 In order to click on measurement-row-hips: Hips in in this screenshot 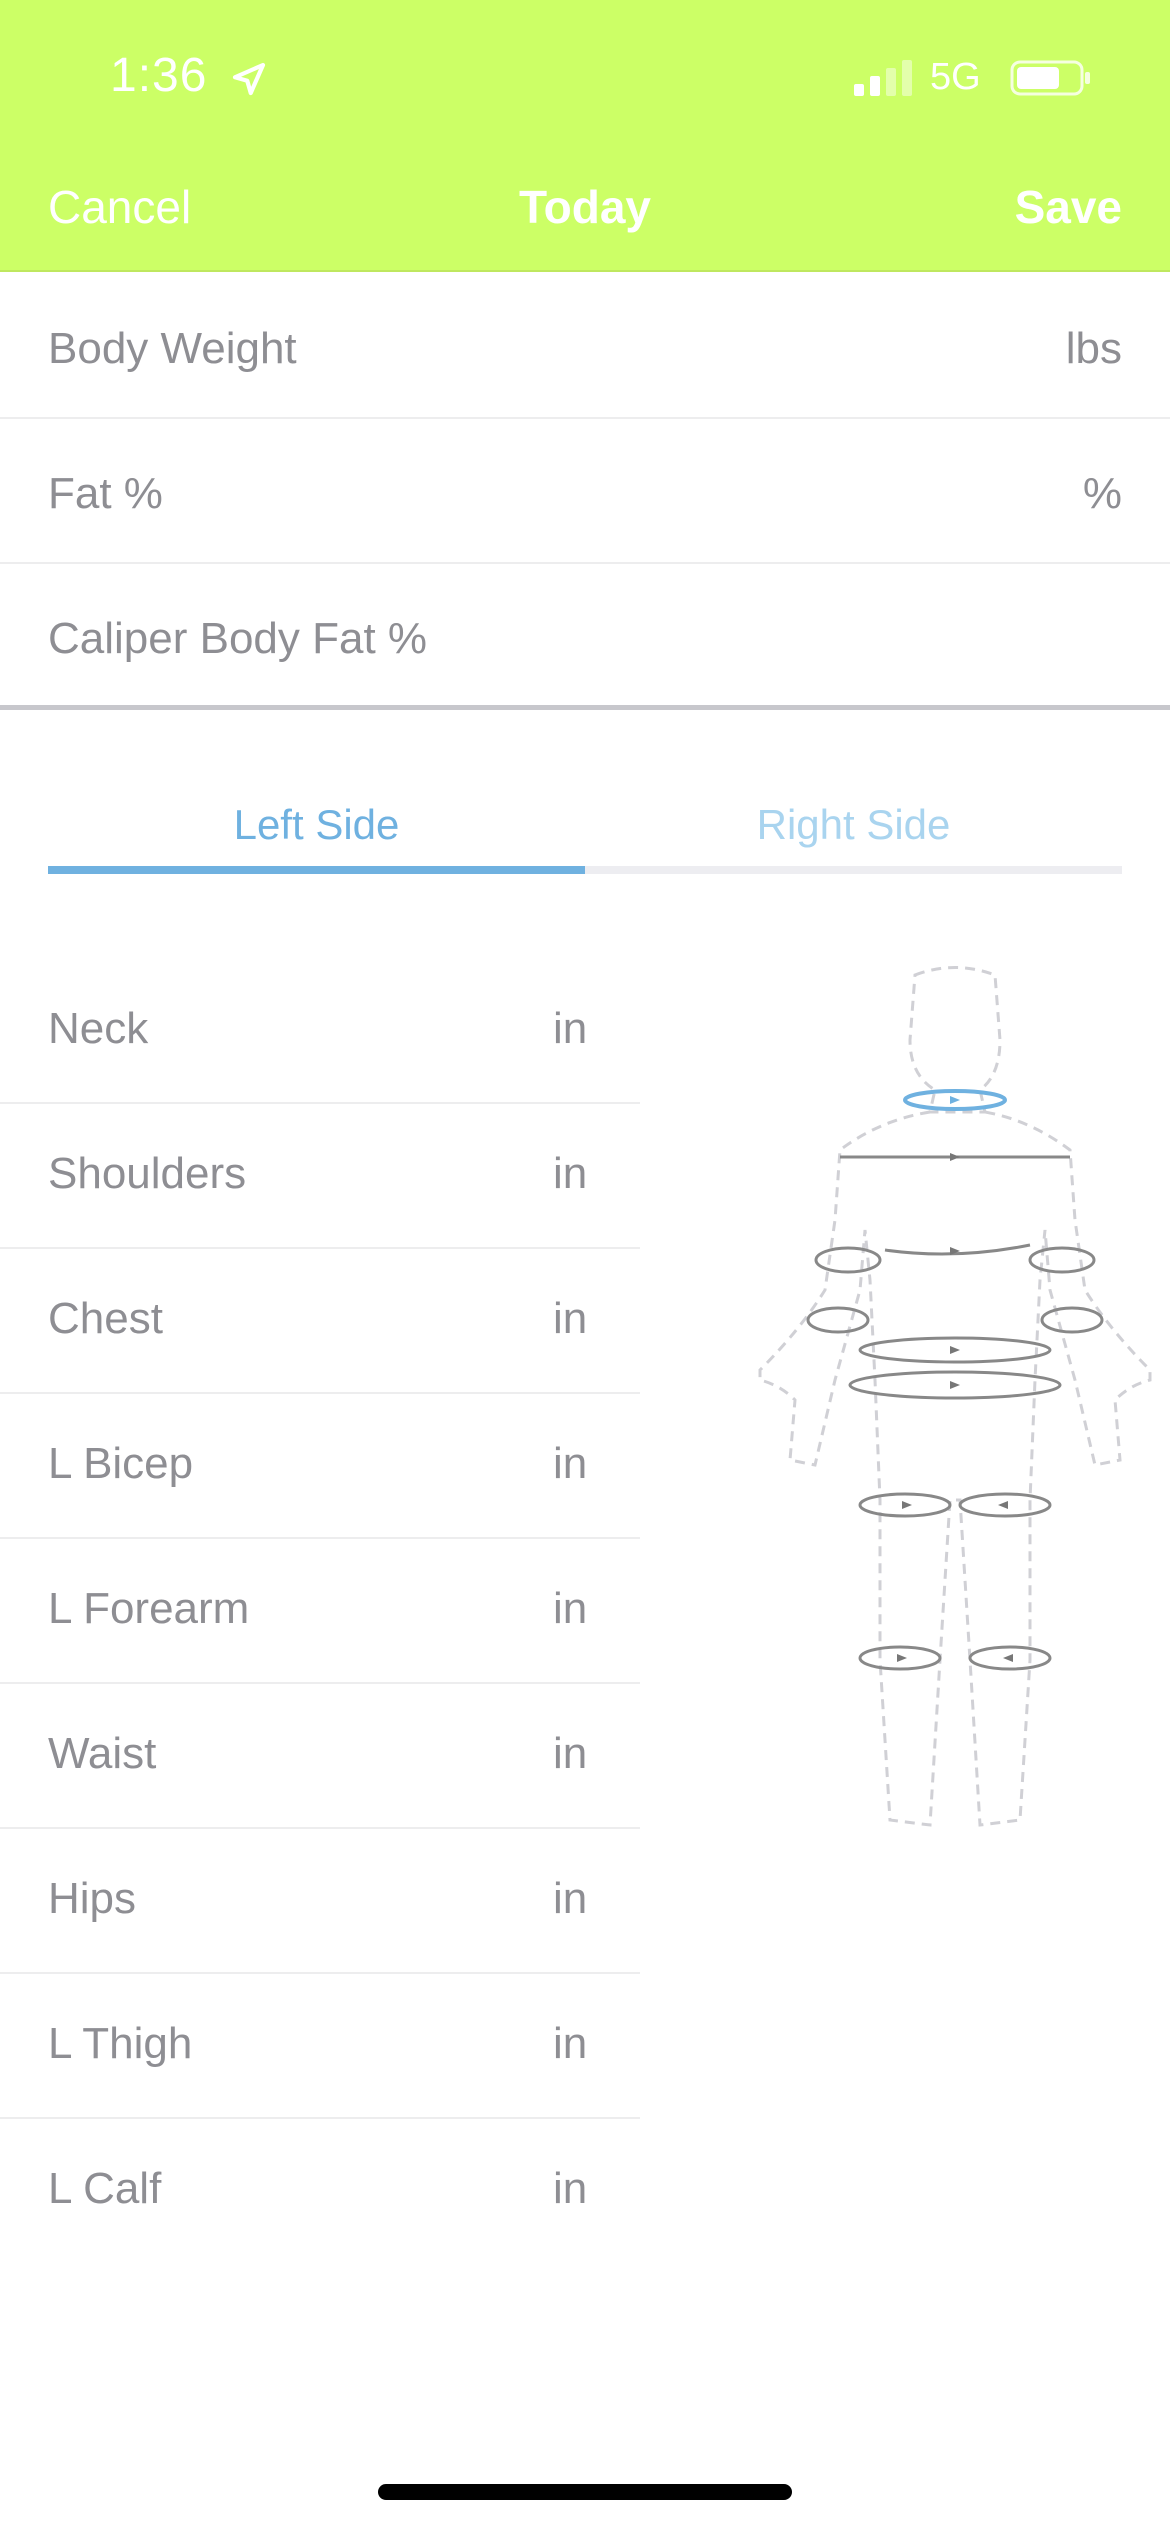, I will do `click(320, 1901)`.